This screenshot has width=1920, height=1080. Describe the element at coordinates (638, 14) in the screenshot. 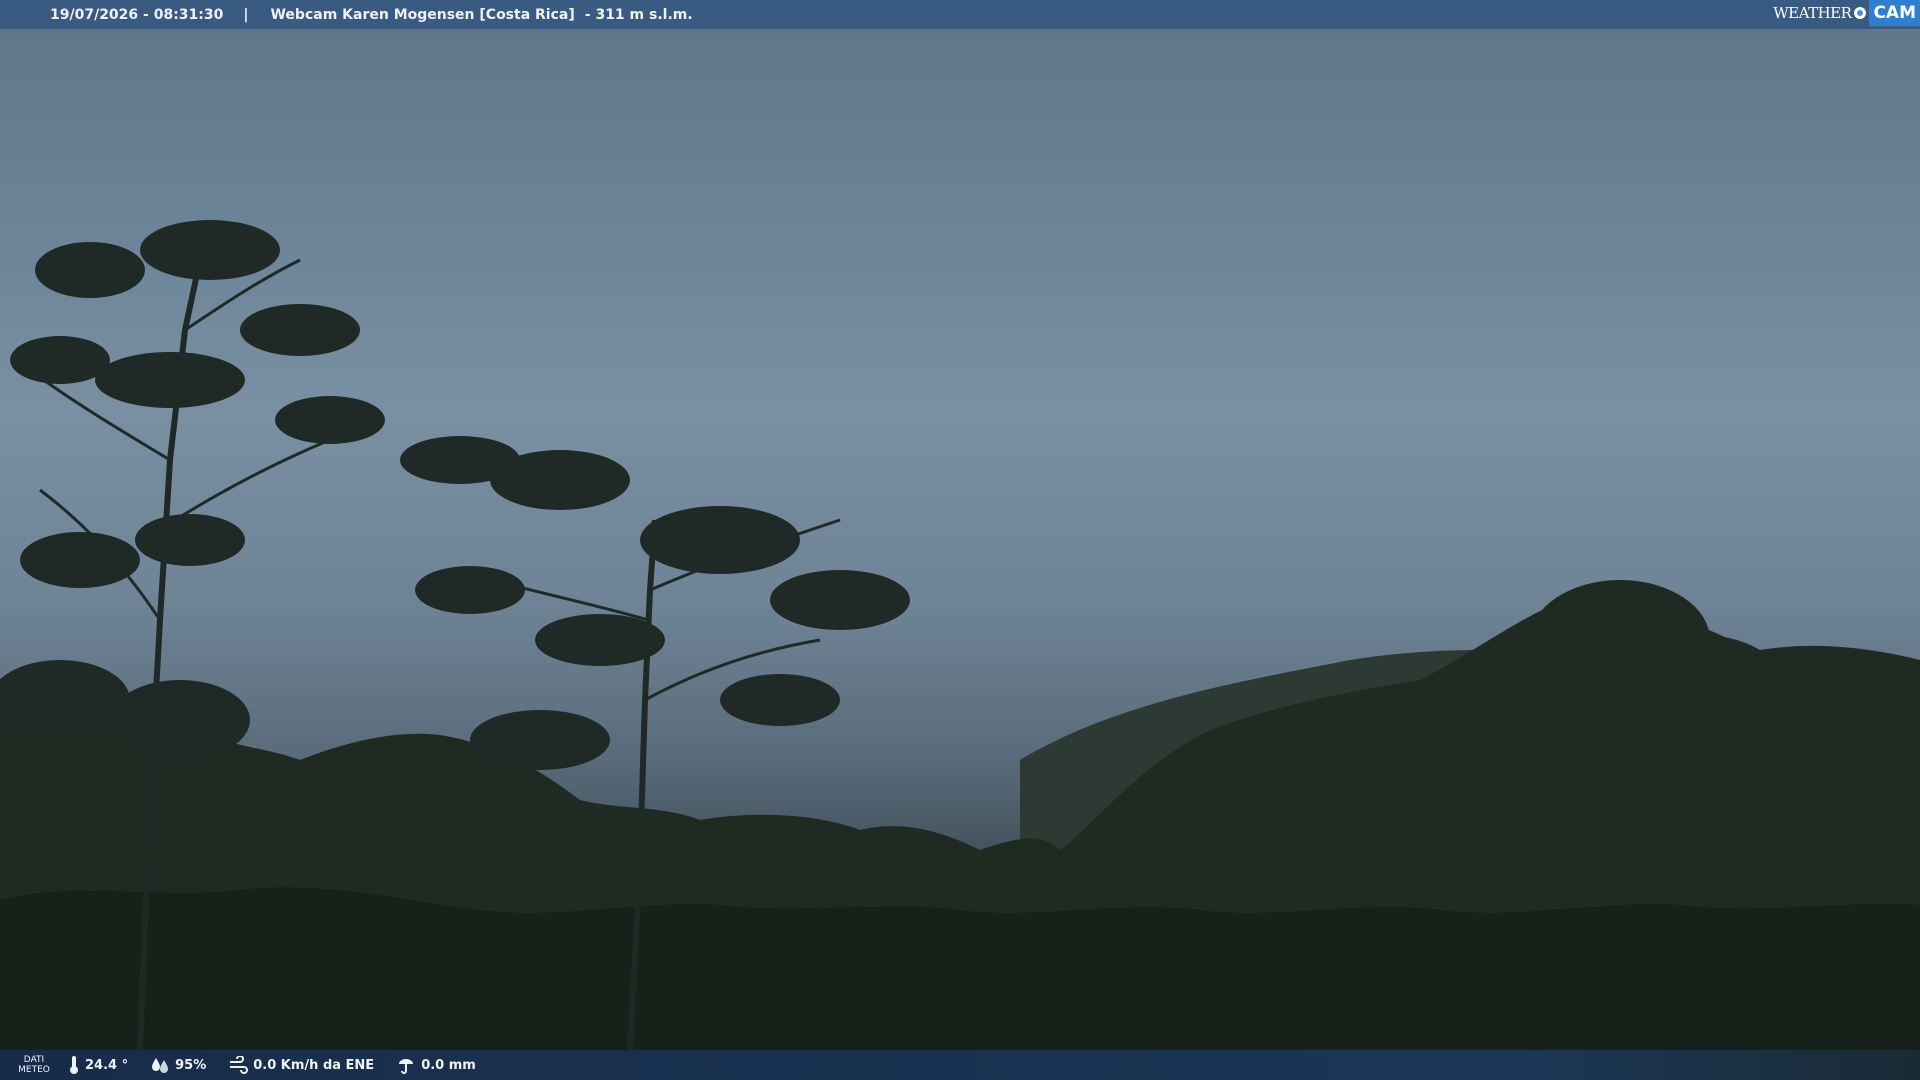

I see `altitude: - 311 m s.l.m.` at that location.